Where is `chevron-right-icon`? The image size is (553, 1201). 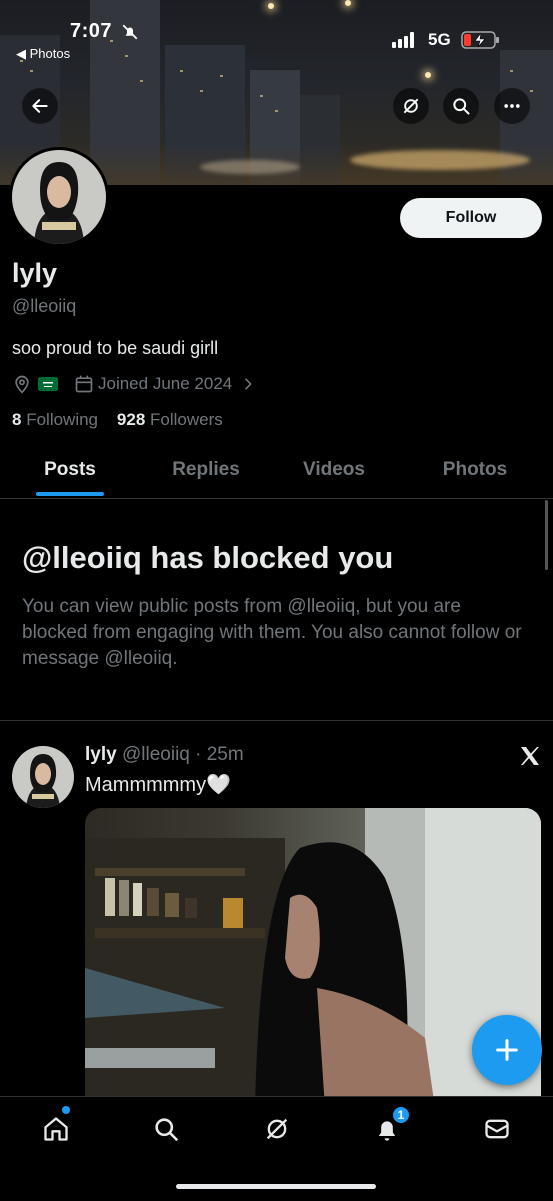
chevron-right-icon is located at coordinates (248, 384).